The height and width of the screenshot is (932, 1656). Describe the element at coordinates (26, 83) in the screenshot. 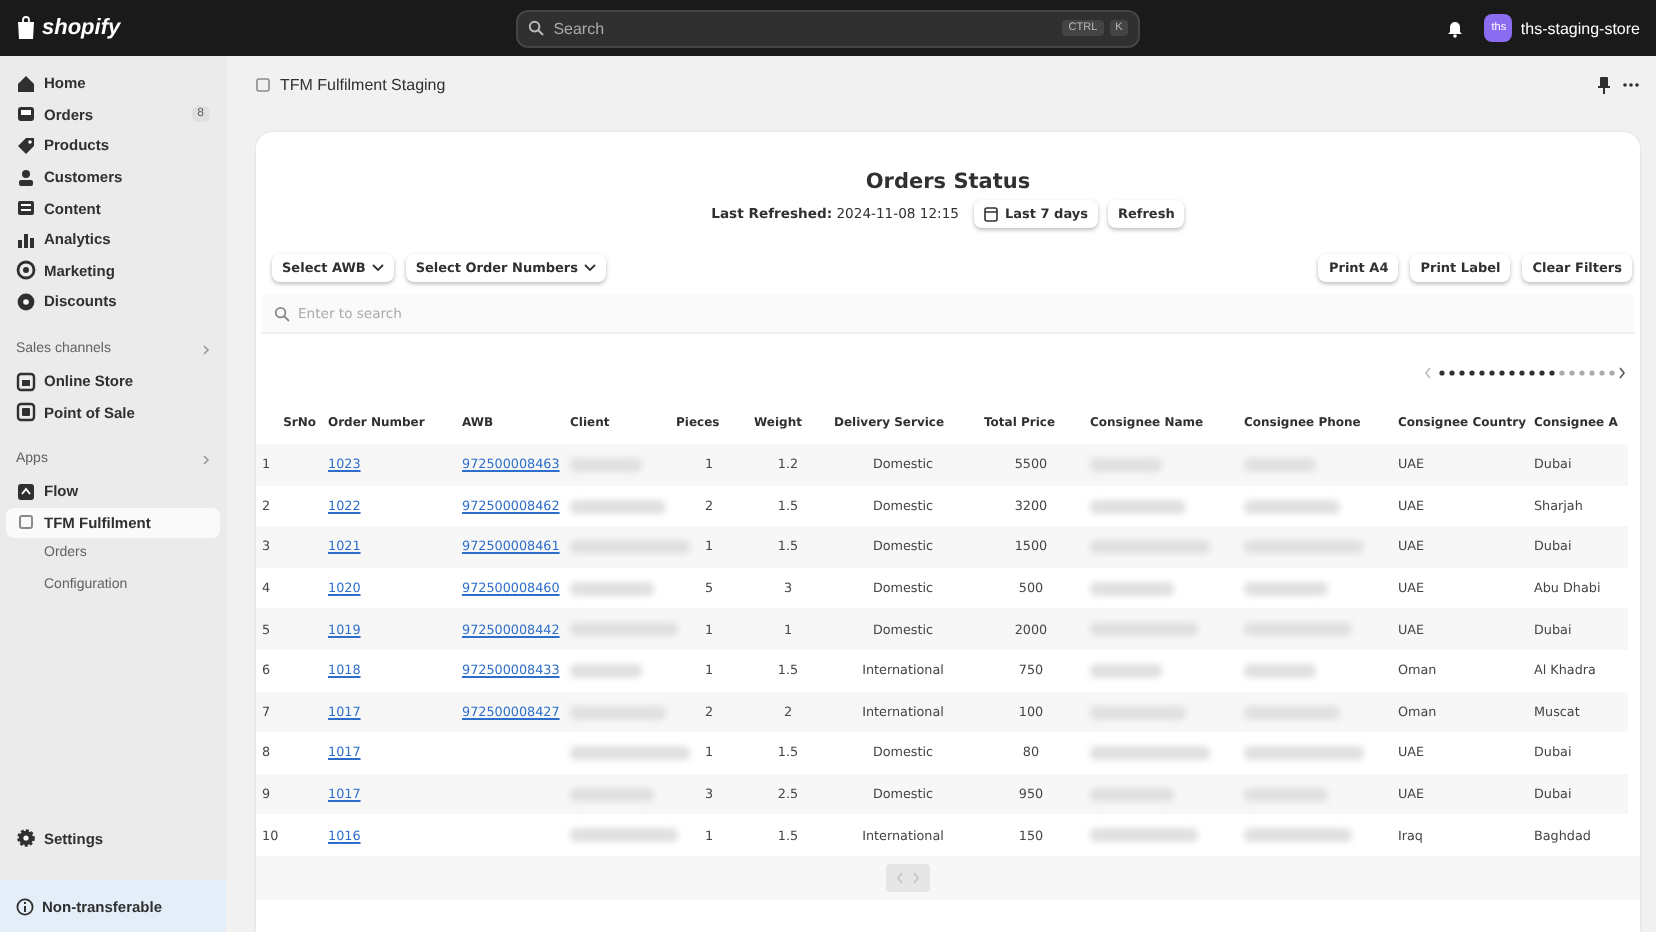

I see `house-icon` at that location.